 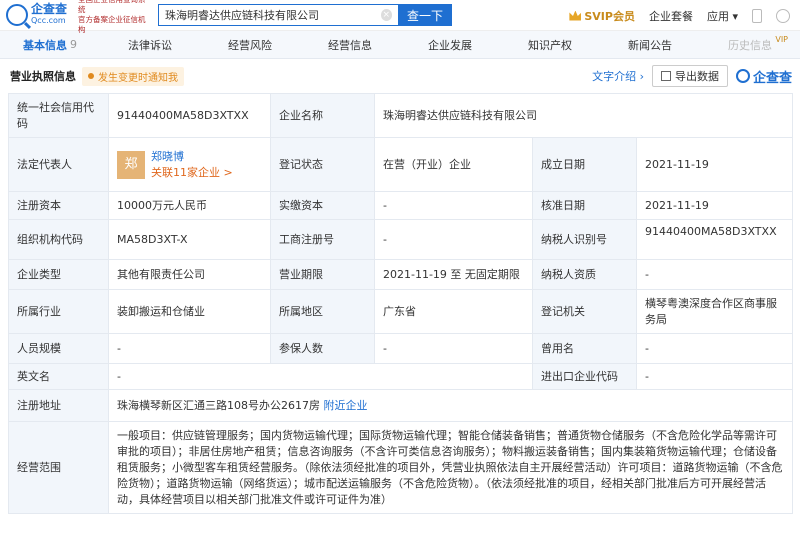 I want to click on est-date-key: 成立日期, so click(x=584, y=164).